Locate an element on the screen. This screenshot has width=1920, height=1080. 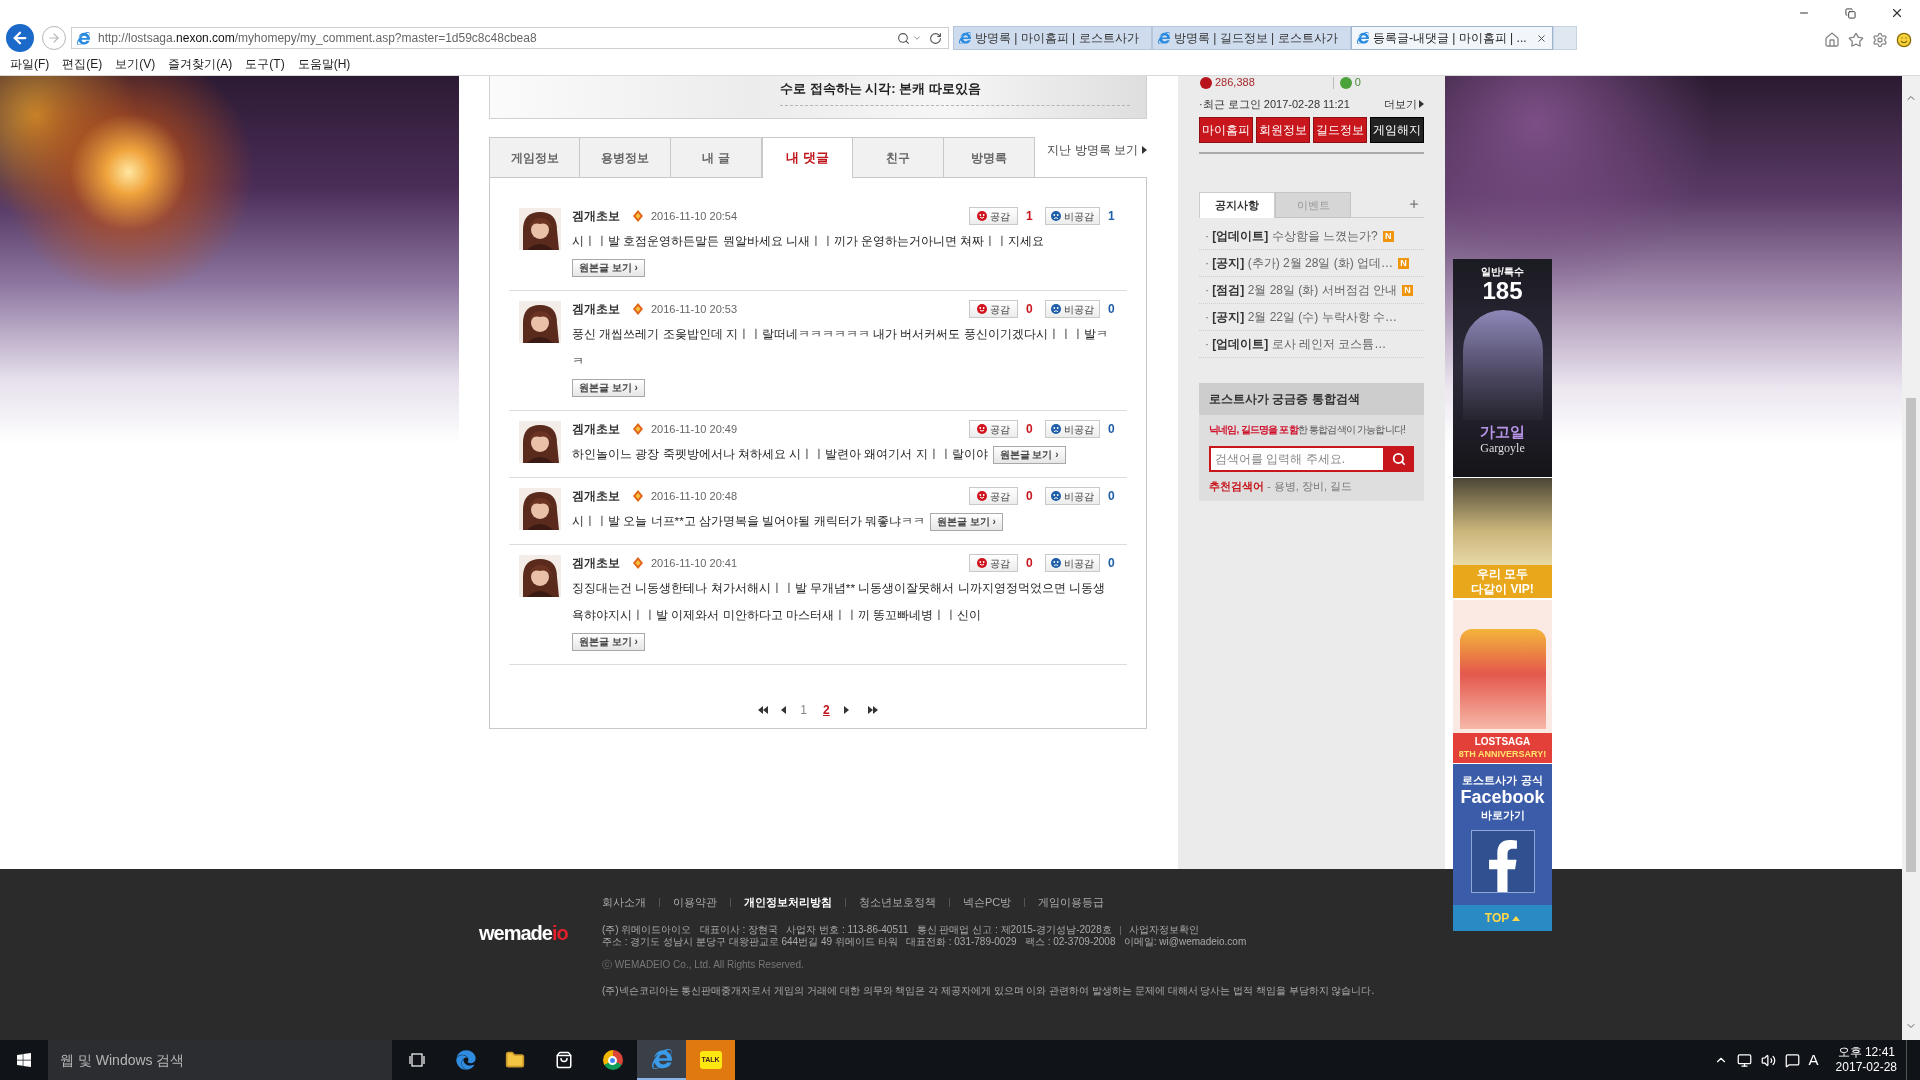
menu-item: 편집(E) is located at coordinates (82, 63).